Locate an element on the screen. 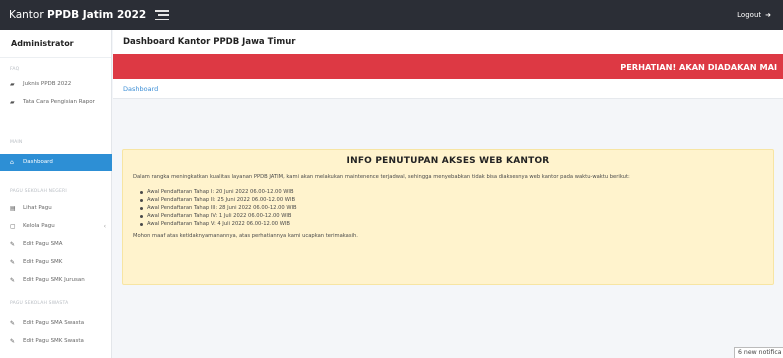  sidebar-item-label: Edit Pagu SMA is located at coordinates (43, 244).